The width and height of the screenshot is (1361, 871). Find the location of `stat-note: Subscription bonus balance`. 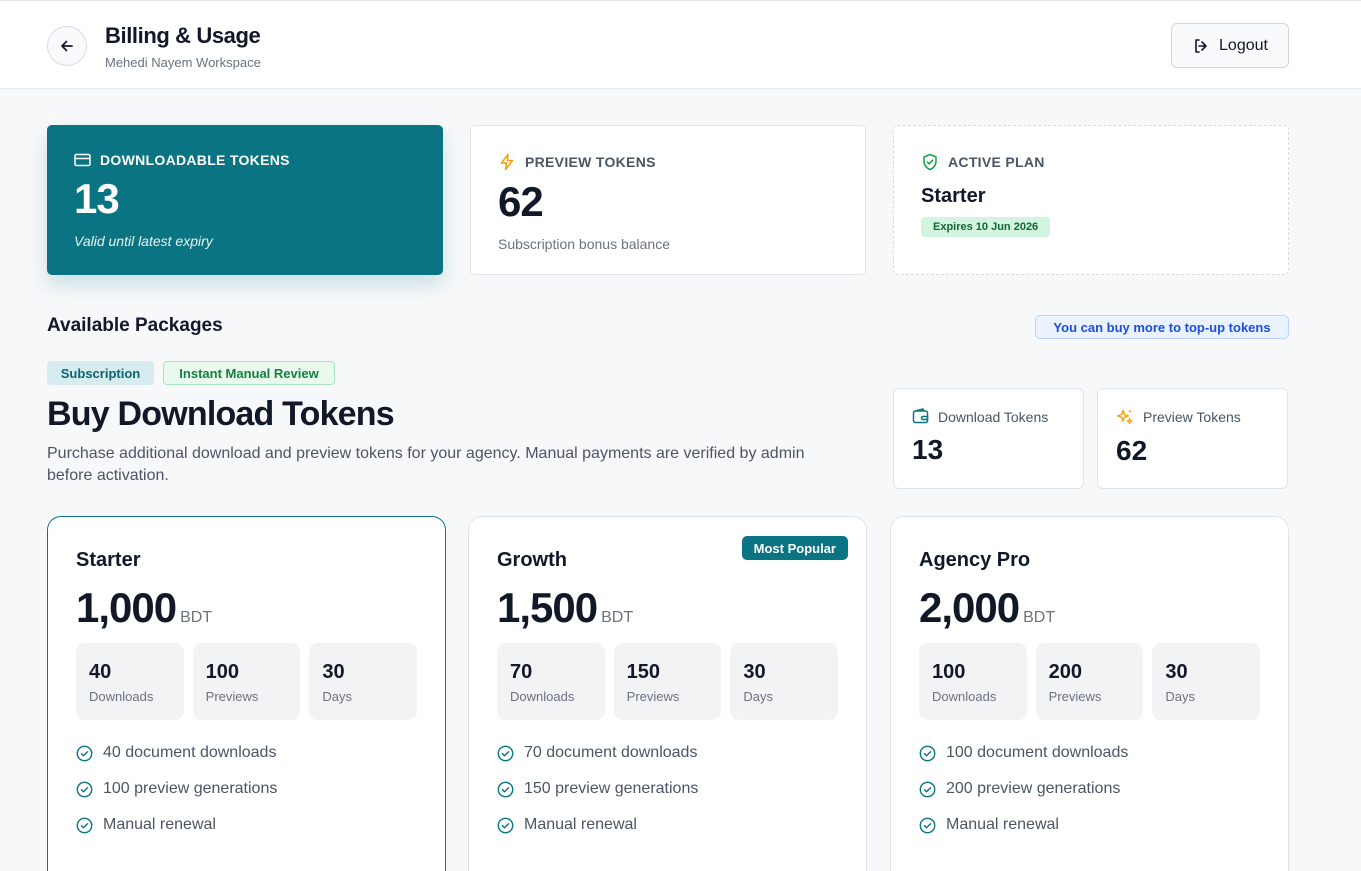

stat-note: Subscription bonus balance is located at coordinates (584, 244).